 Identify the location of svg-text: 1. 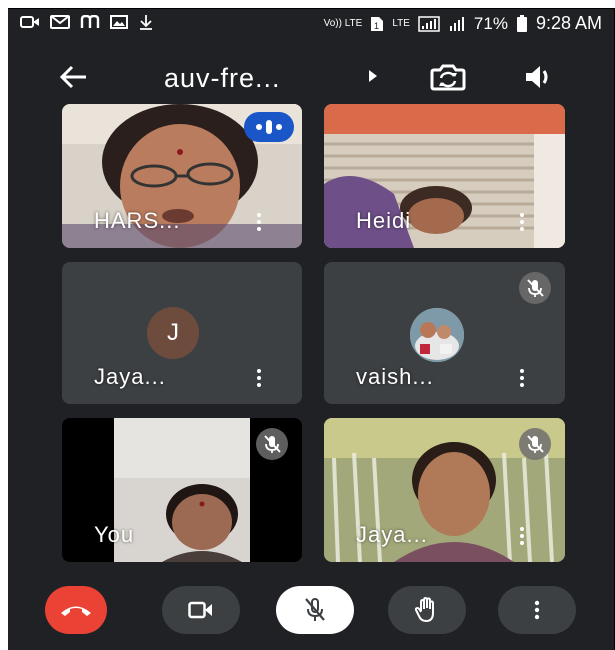
(376, 26).